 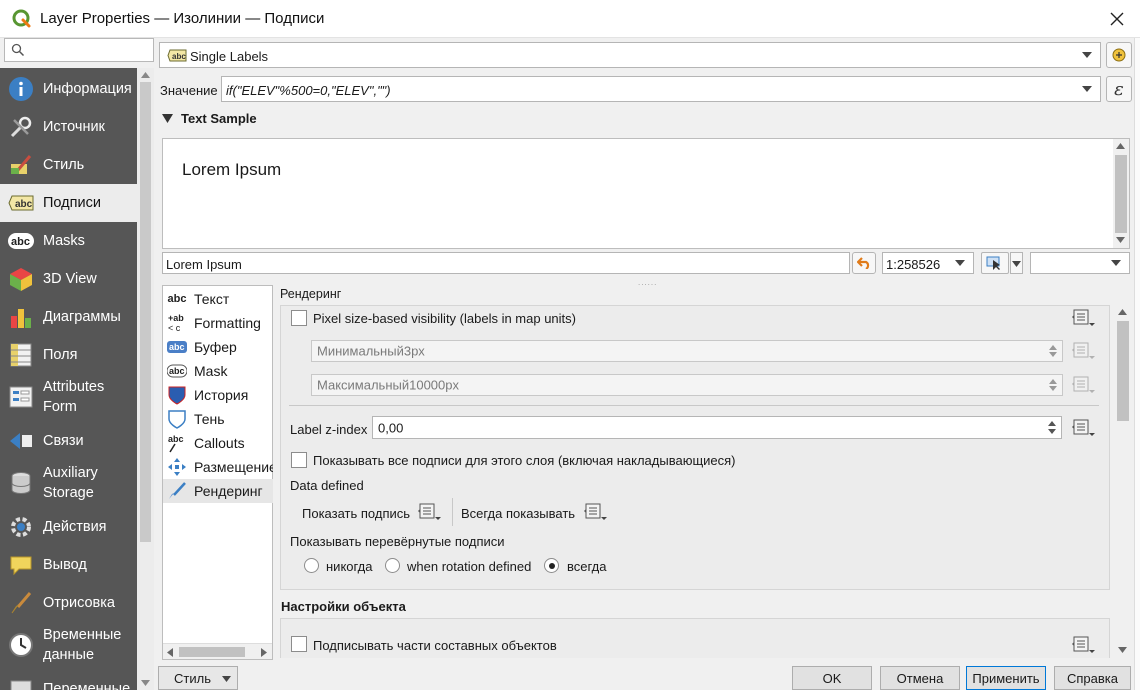 I want to click on tree-item-mask: abc Mask, so click(x=218, y=371).